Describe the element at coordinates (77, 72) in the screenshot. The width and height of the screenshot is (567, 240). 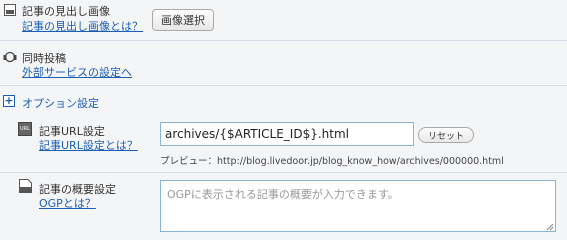
I see `external-services-link: 外部サービスの設定へ` at that location.